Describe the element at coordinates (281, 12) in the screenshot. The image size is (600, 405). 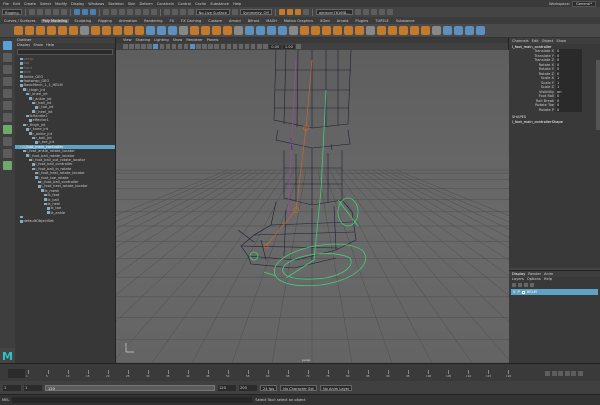
I see `render-current-icon` at that location.